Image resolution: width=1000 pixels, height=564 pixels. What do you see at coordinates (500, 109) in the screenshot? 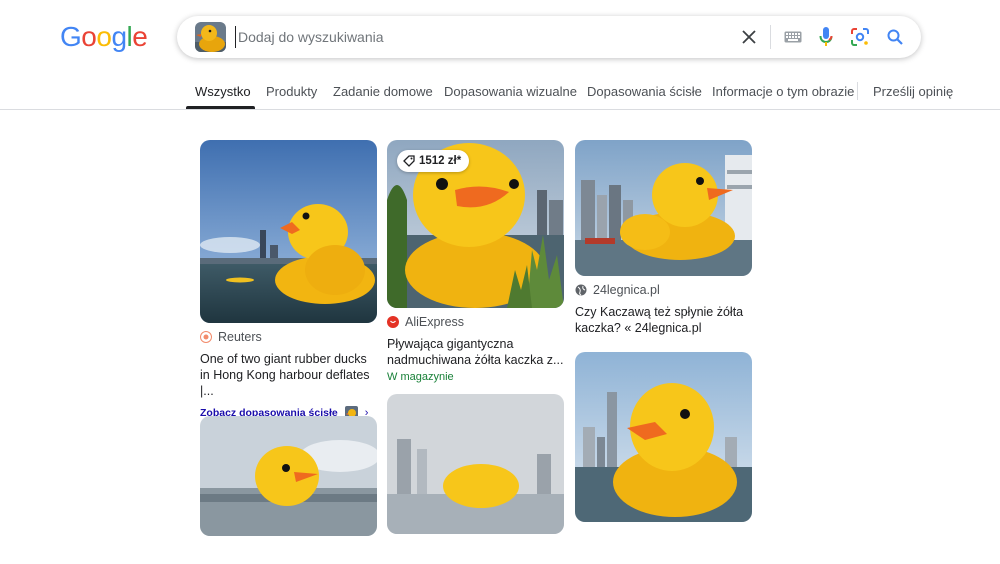
I see `tabs-bottom-border` at bounding box center [500, 109].